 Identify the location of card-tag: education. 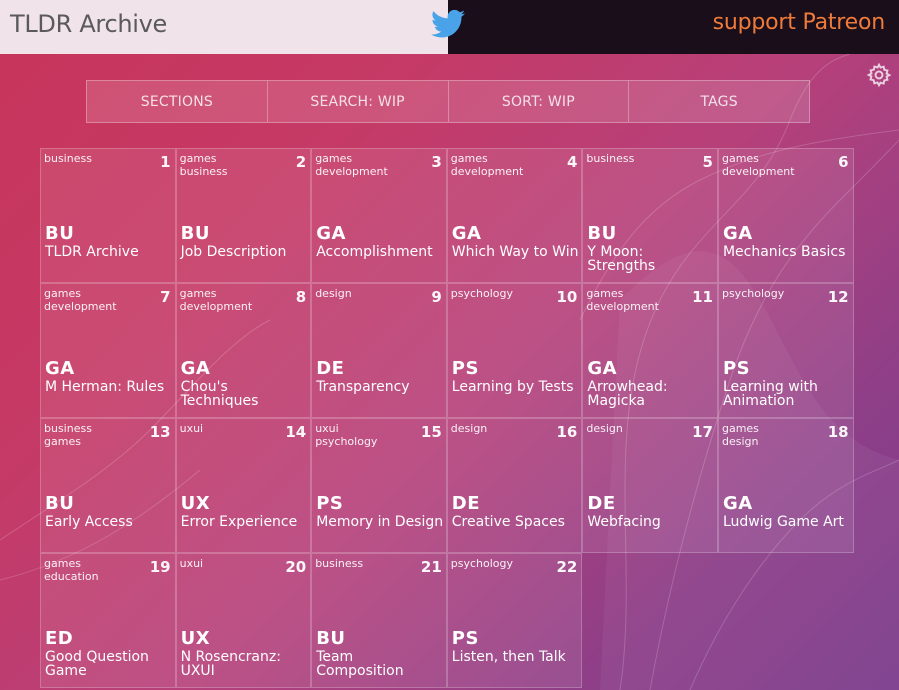
(71, 576).